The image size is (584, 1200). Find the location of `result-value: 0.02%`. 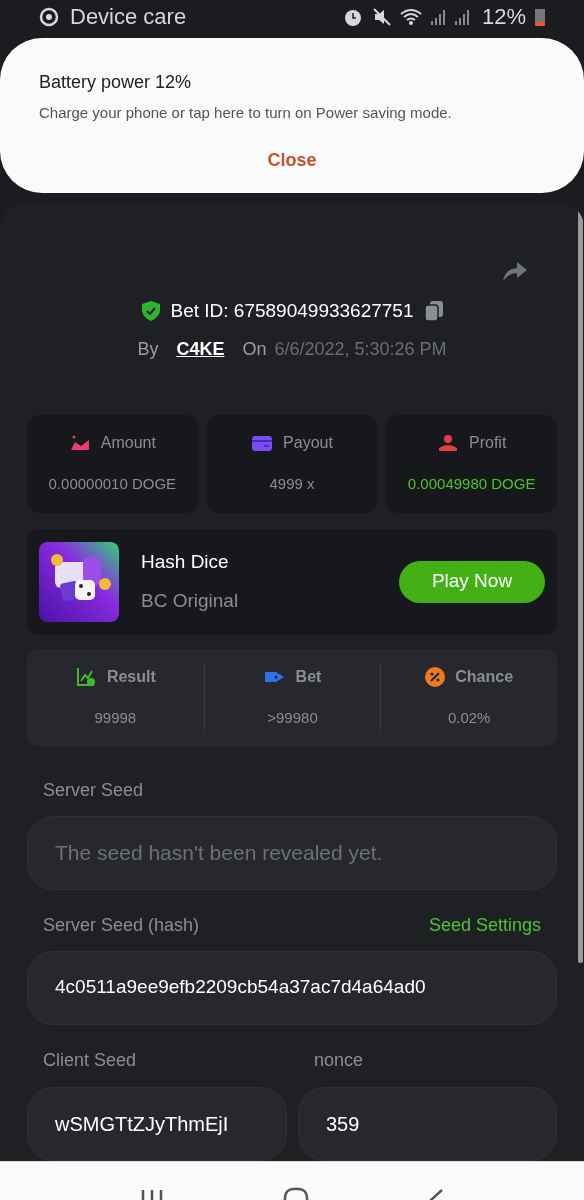

result-value: 0.02% is located at coordinates (469, 718).